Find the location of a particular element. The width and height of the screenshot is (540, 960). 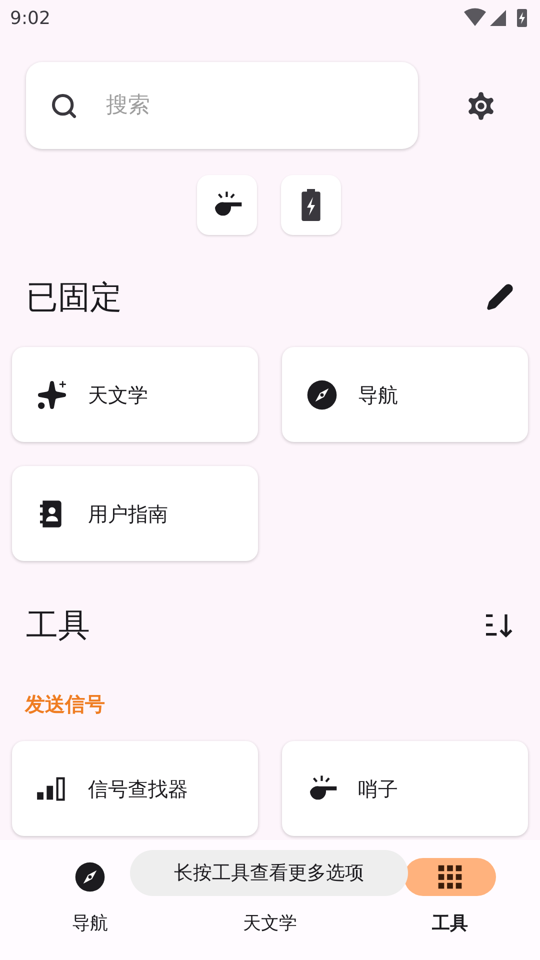

status-icons-drawing is located at coordinates (496, 18).